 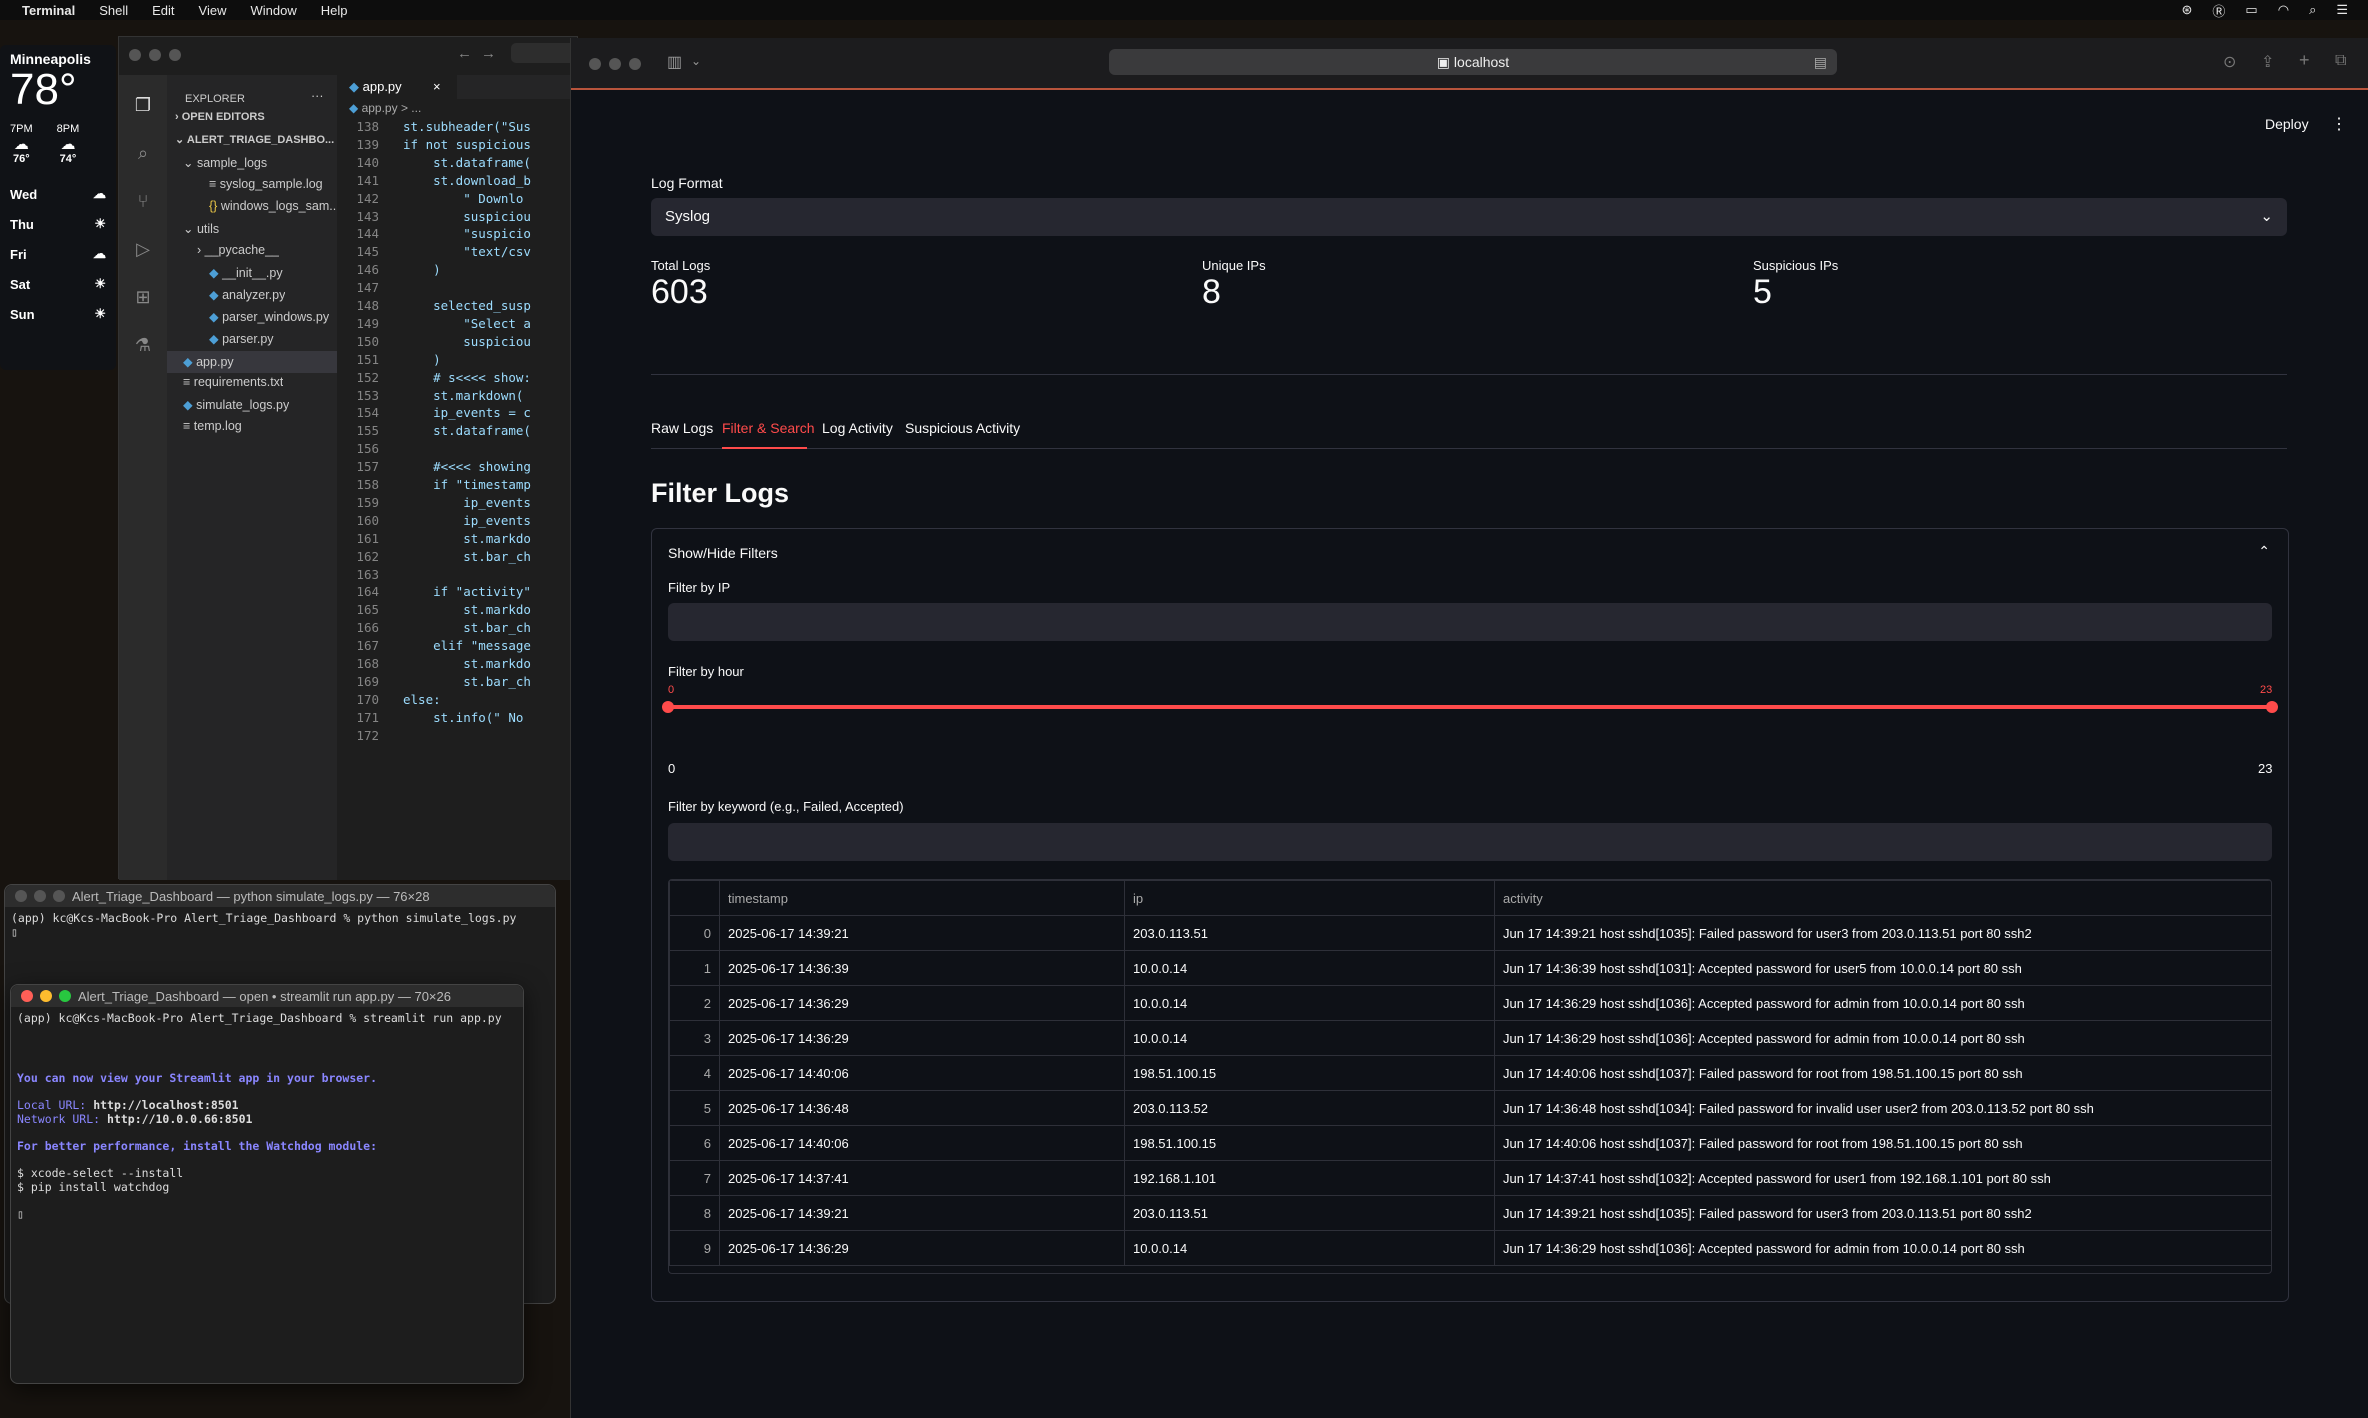 What do you see at coordinates (2304, 60) in the screenshot?
I see `new-tab-icon: +` at bounding box center [2304, 60].